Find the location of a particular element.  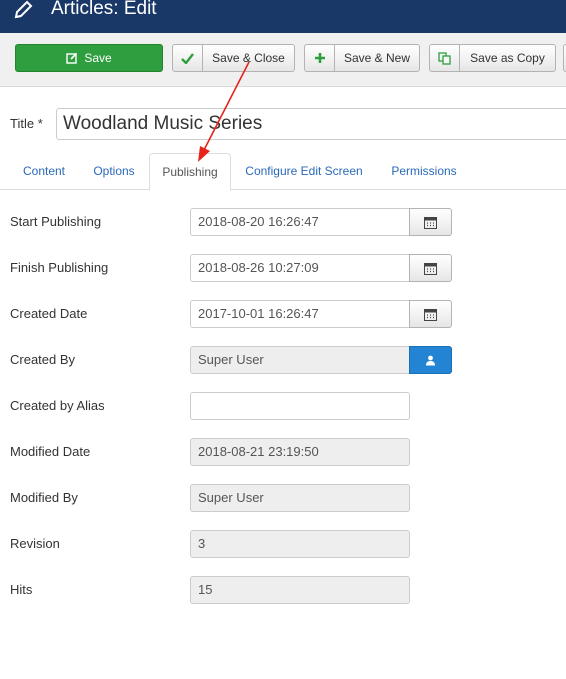

start-publishing-calendar-button is located at coordinates (430, 222).